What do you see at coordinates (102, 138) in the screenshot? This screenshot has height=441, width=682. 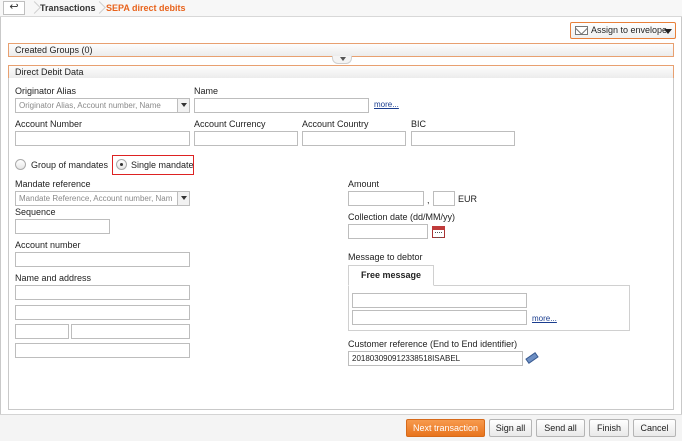 I see `account-number-input` at bounding box center [102, 138].